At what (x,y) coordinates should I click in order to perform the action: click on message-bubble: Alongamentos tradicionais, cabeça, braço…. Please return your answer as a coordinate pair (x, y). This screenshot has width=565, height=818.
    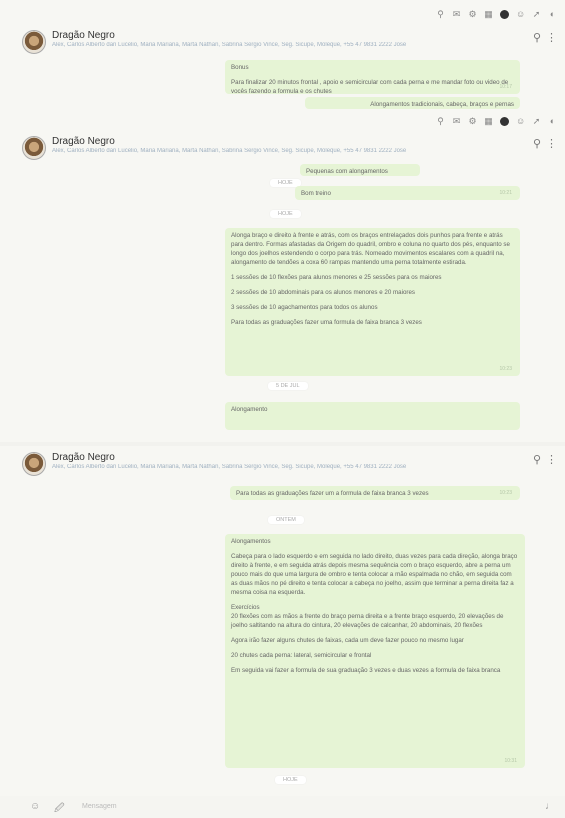
    Looking at the image, I should click on (412, 103).